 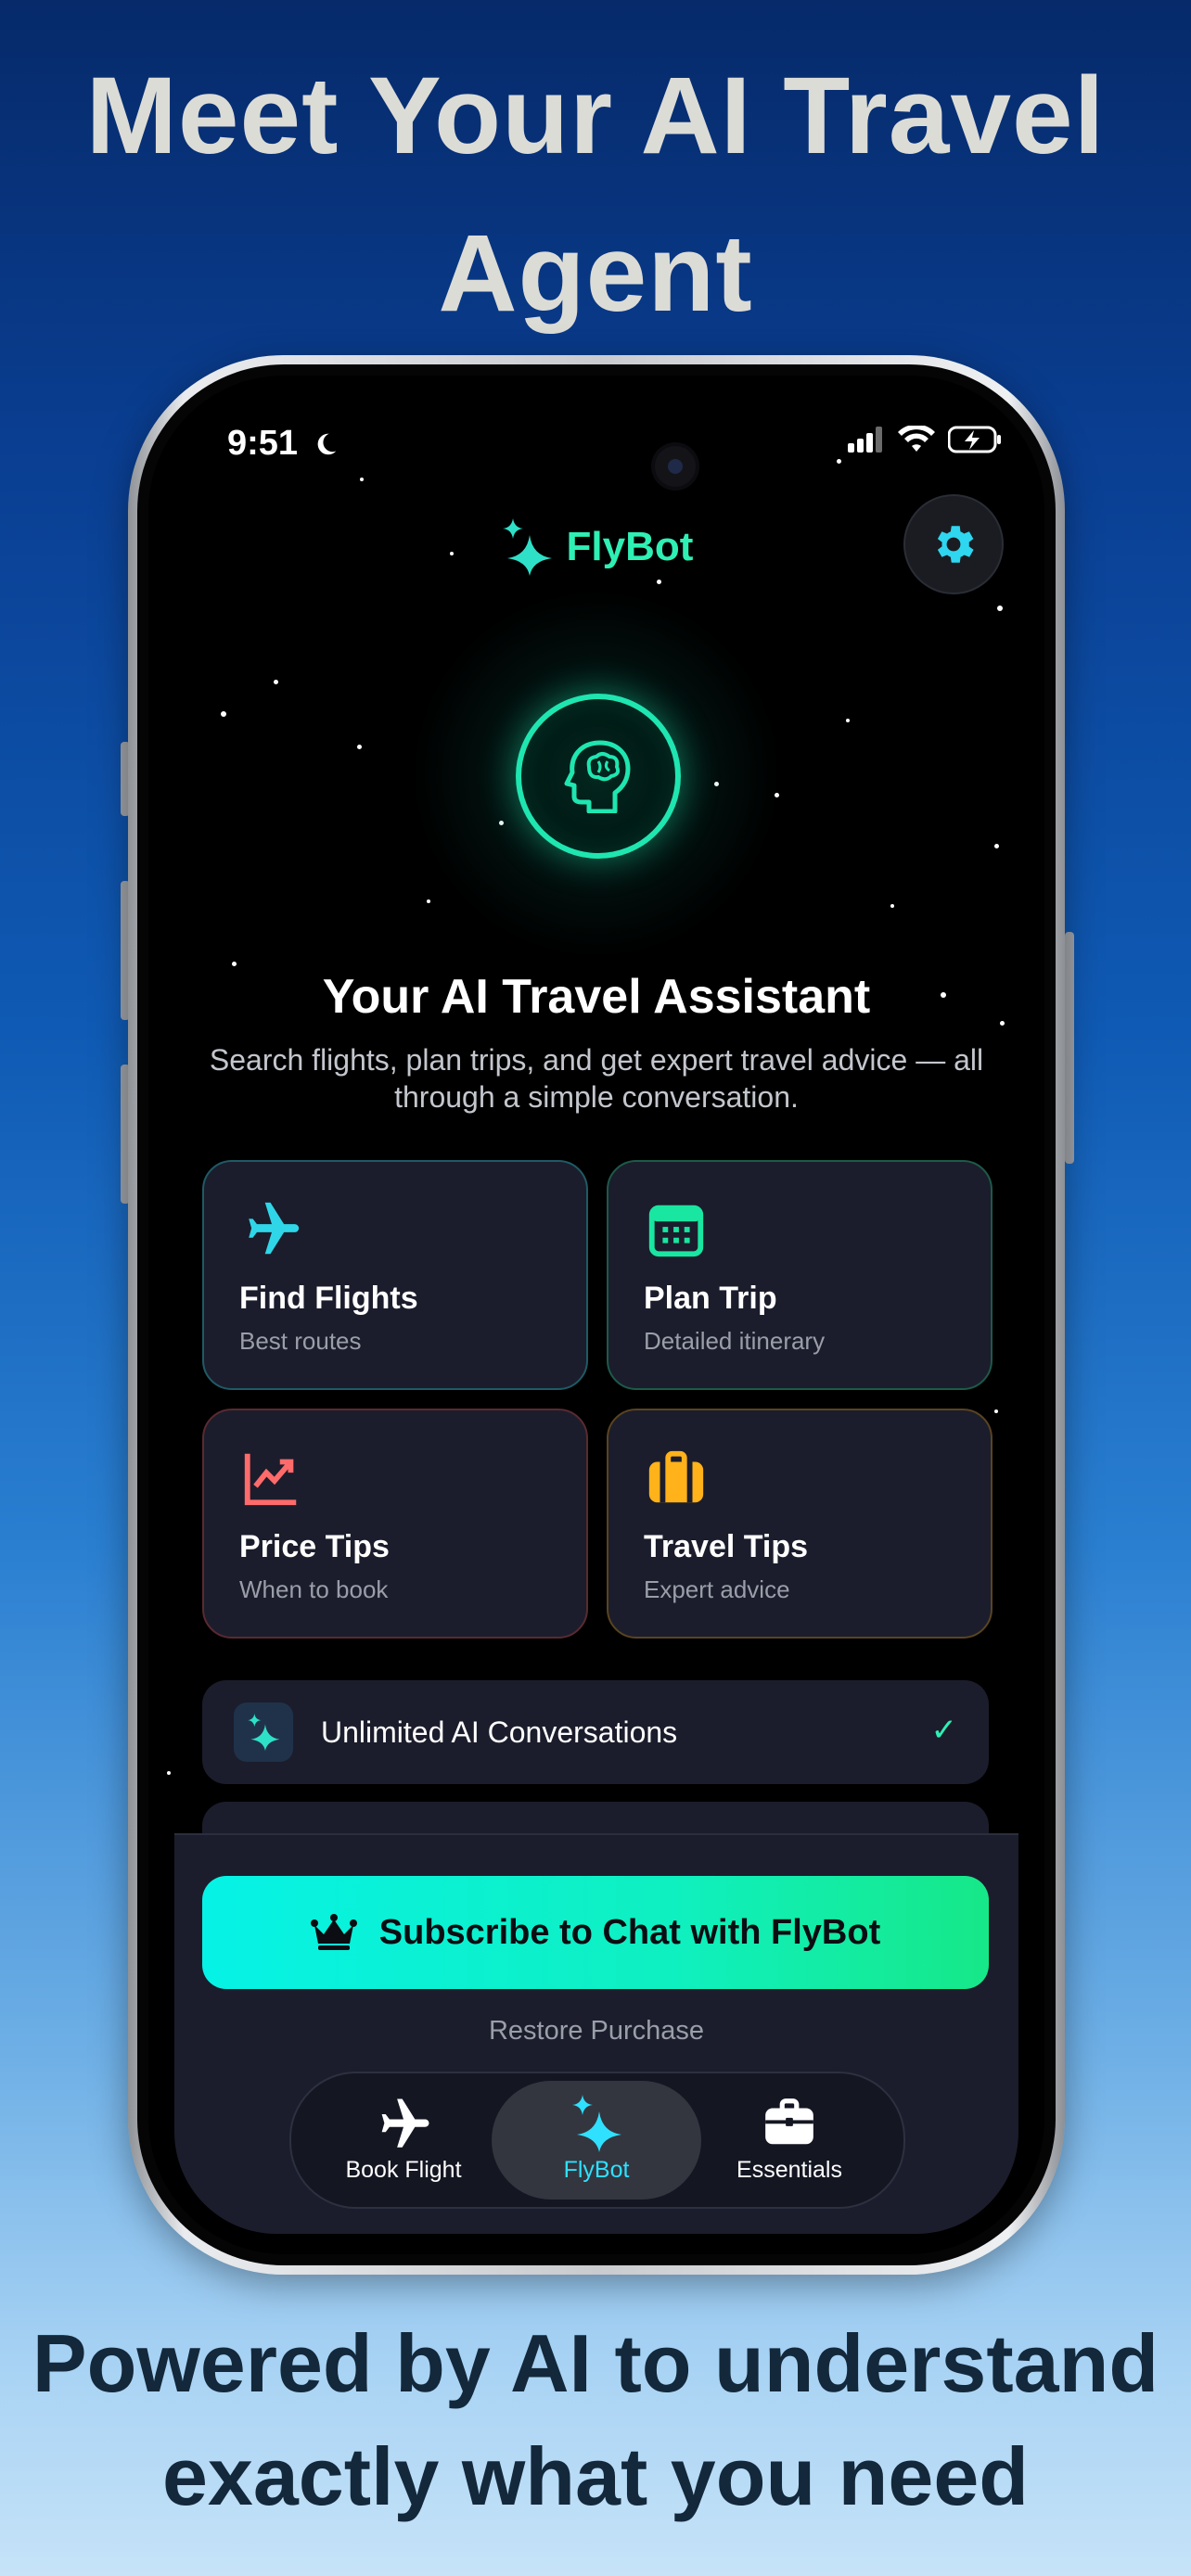 I want to click on settings-button, so click(x=953, y=544).